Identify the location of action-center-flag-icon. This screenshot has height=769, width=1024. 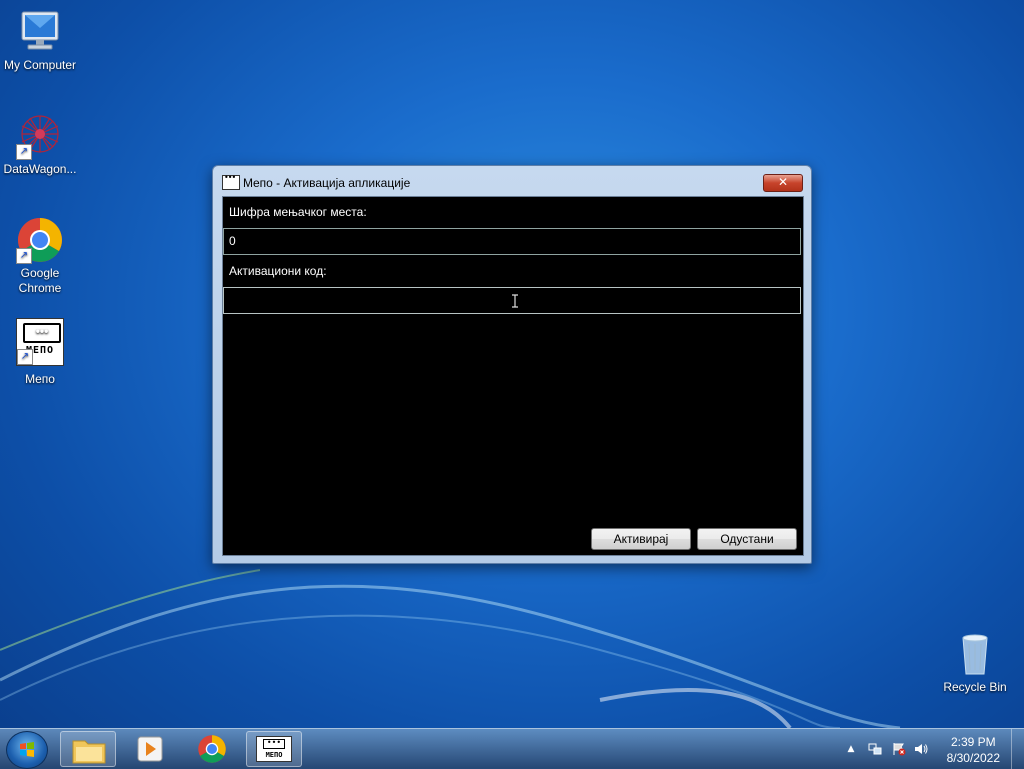
(899, 749).